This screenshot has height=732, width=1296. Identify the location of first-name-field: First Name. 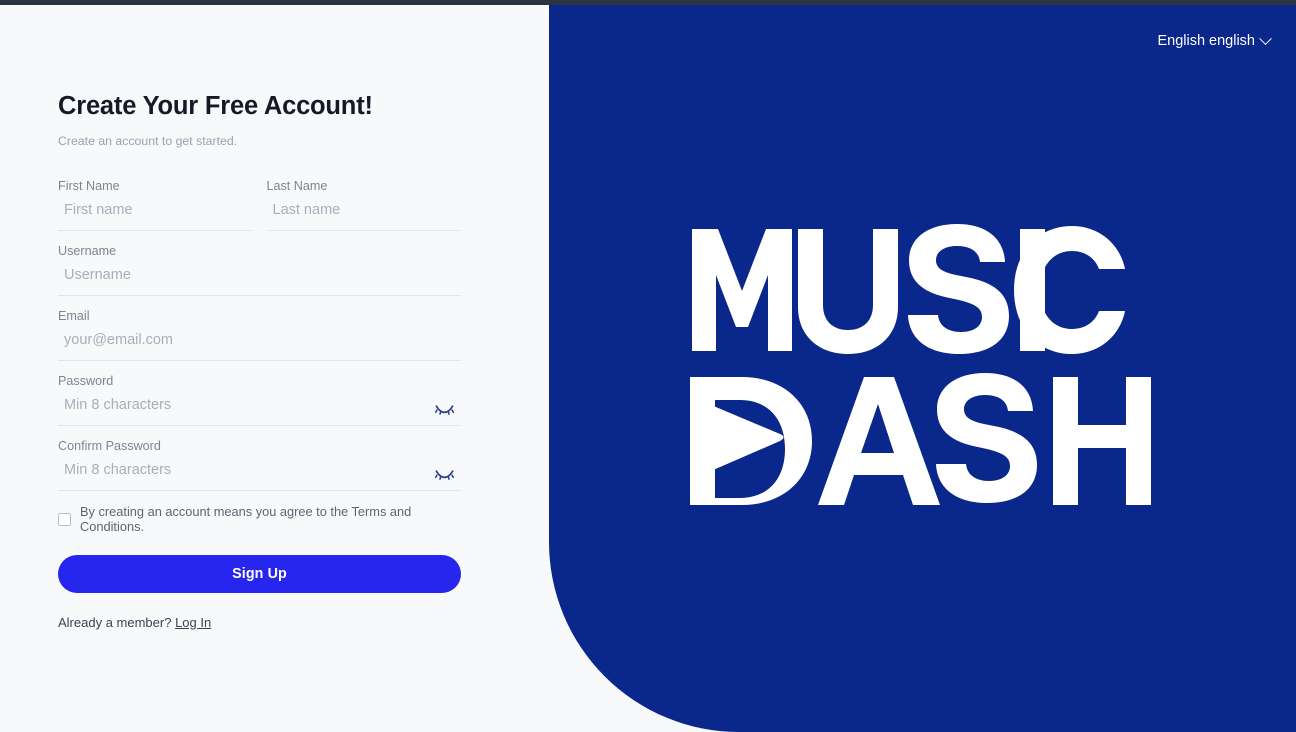
(155, 205).